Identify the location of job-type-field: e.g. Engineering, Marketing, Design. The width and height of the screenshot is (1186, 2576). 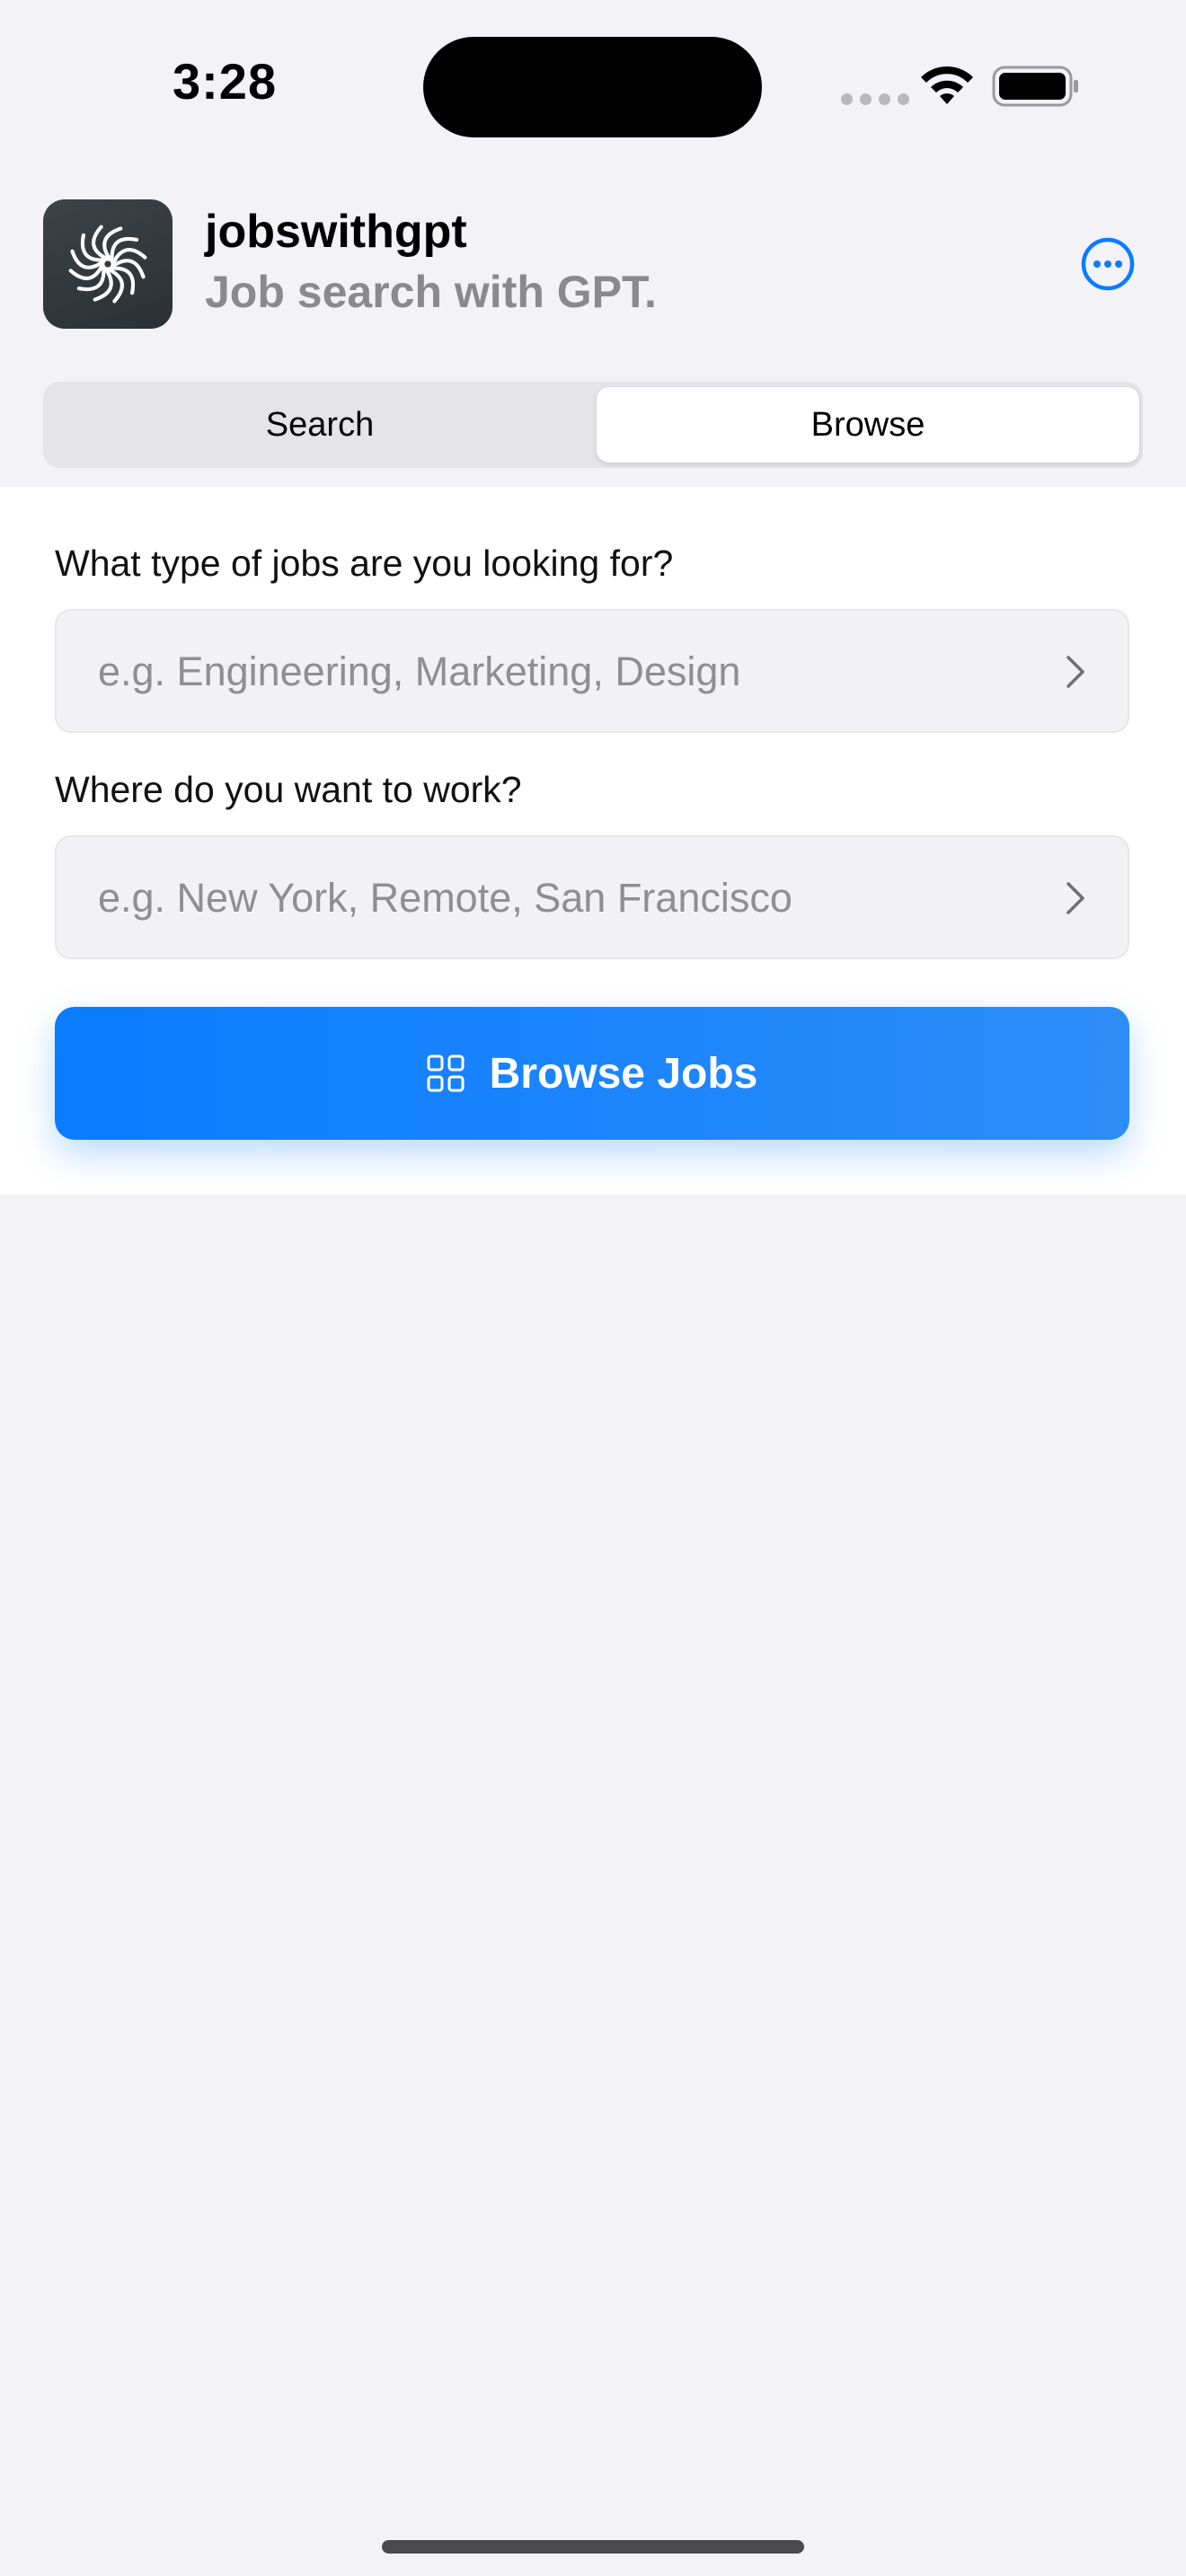
(592, 671).